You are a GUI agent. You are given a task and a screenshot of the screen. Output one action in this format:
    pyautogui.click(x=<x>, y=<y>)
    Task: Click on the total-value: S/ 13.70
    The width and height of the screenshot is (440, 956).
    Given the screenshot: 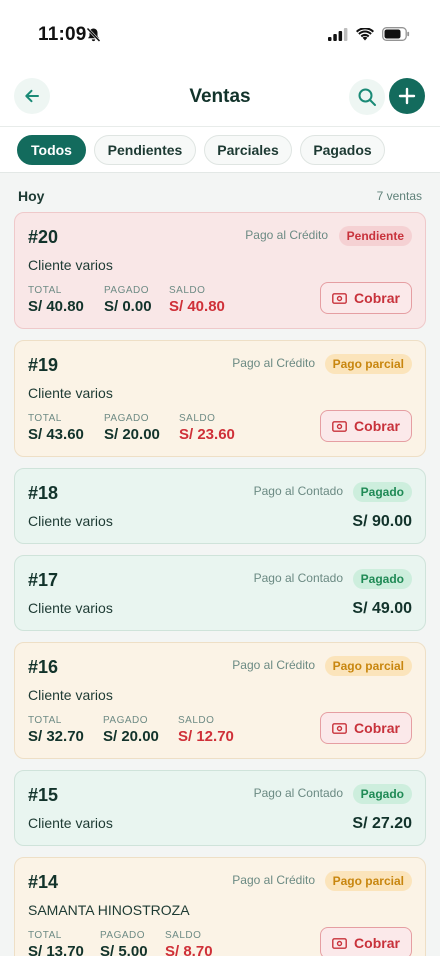 What is the action you would take?
    pyautogui.click(x=56, y=949)
    